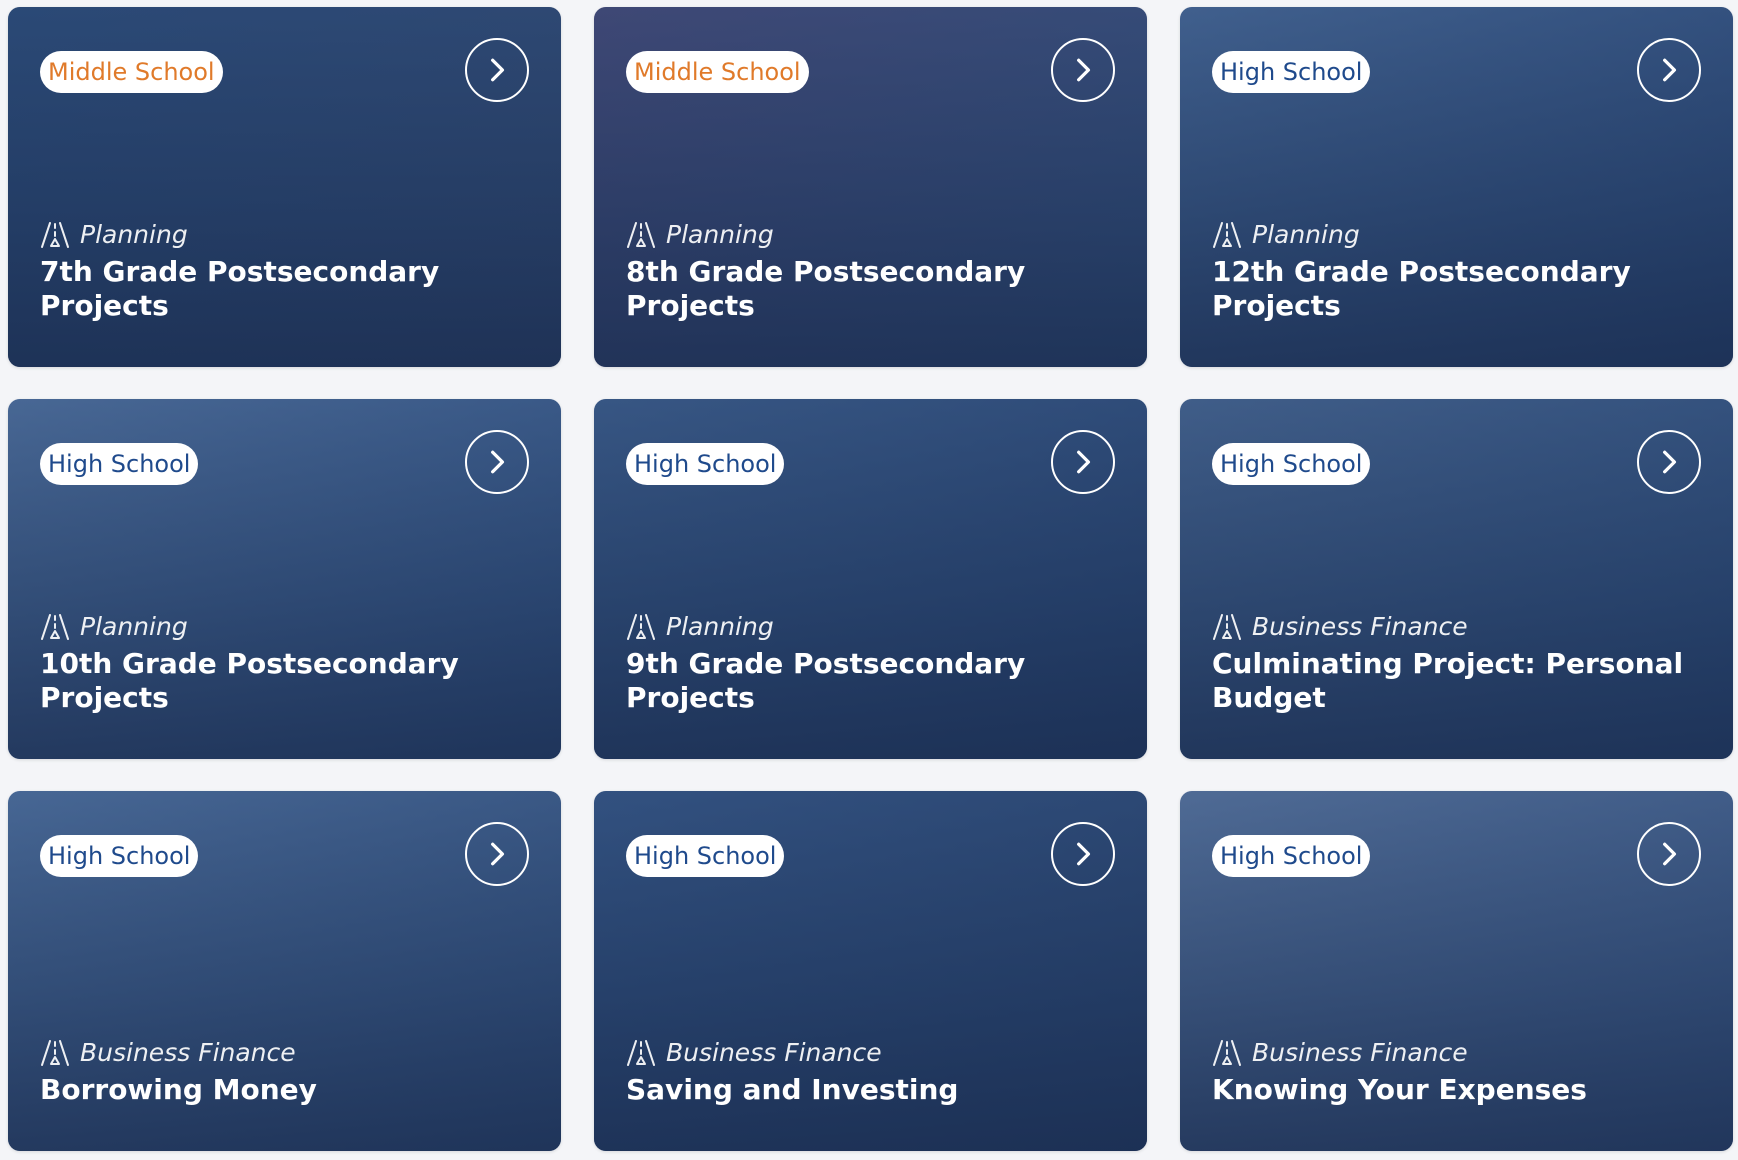  I want to click on card-title: 9th Grade Postsecondary Projects, so click(826, 680).